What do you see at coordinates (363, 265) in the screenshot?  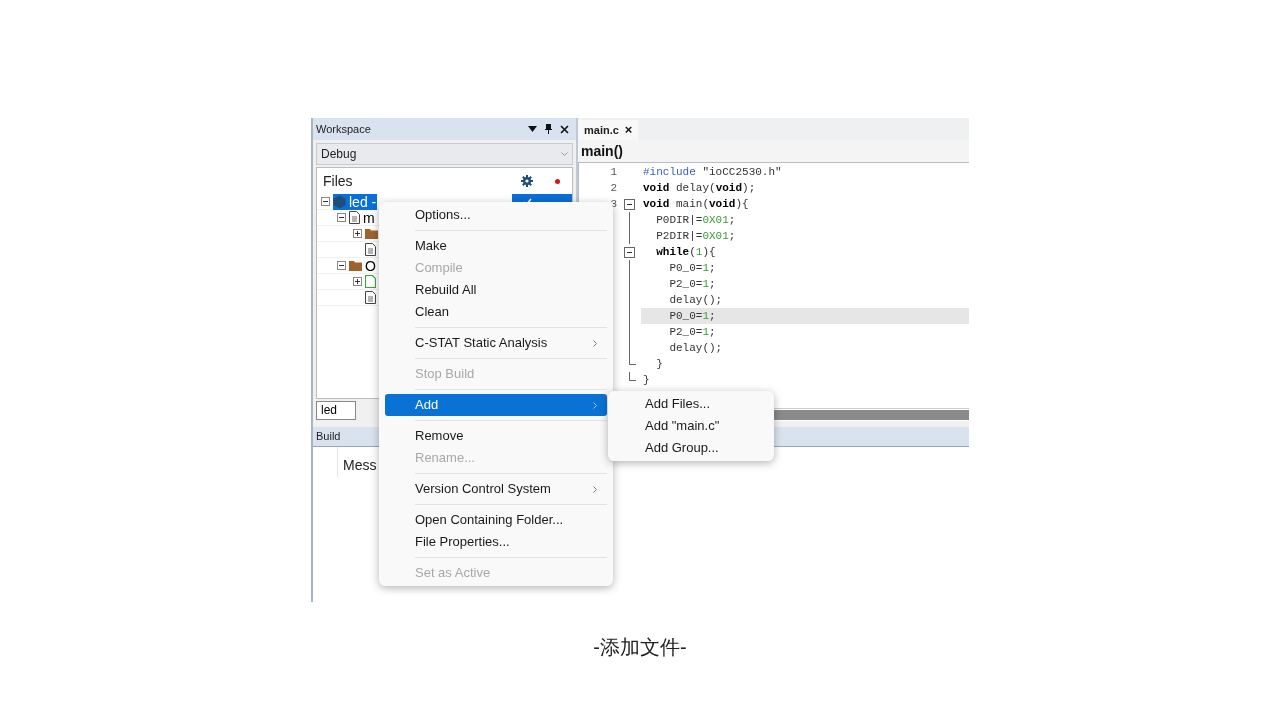 I see `tree-item: O` at bounding box center [363, 265].